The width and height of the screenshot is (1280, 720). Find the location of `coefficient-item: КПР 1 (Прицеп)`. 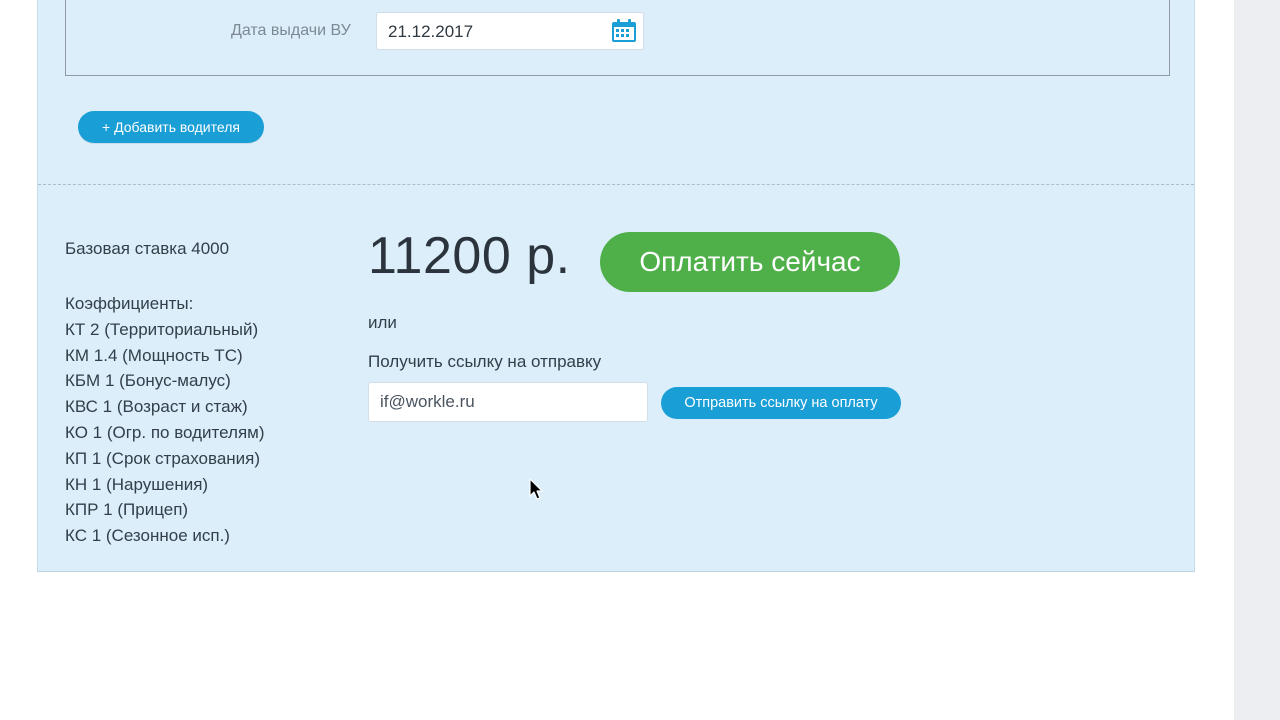

coefficient-item: КПР 1 (Прицеп) is located at coordinates (127, 510).